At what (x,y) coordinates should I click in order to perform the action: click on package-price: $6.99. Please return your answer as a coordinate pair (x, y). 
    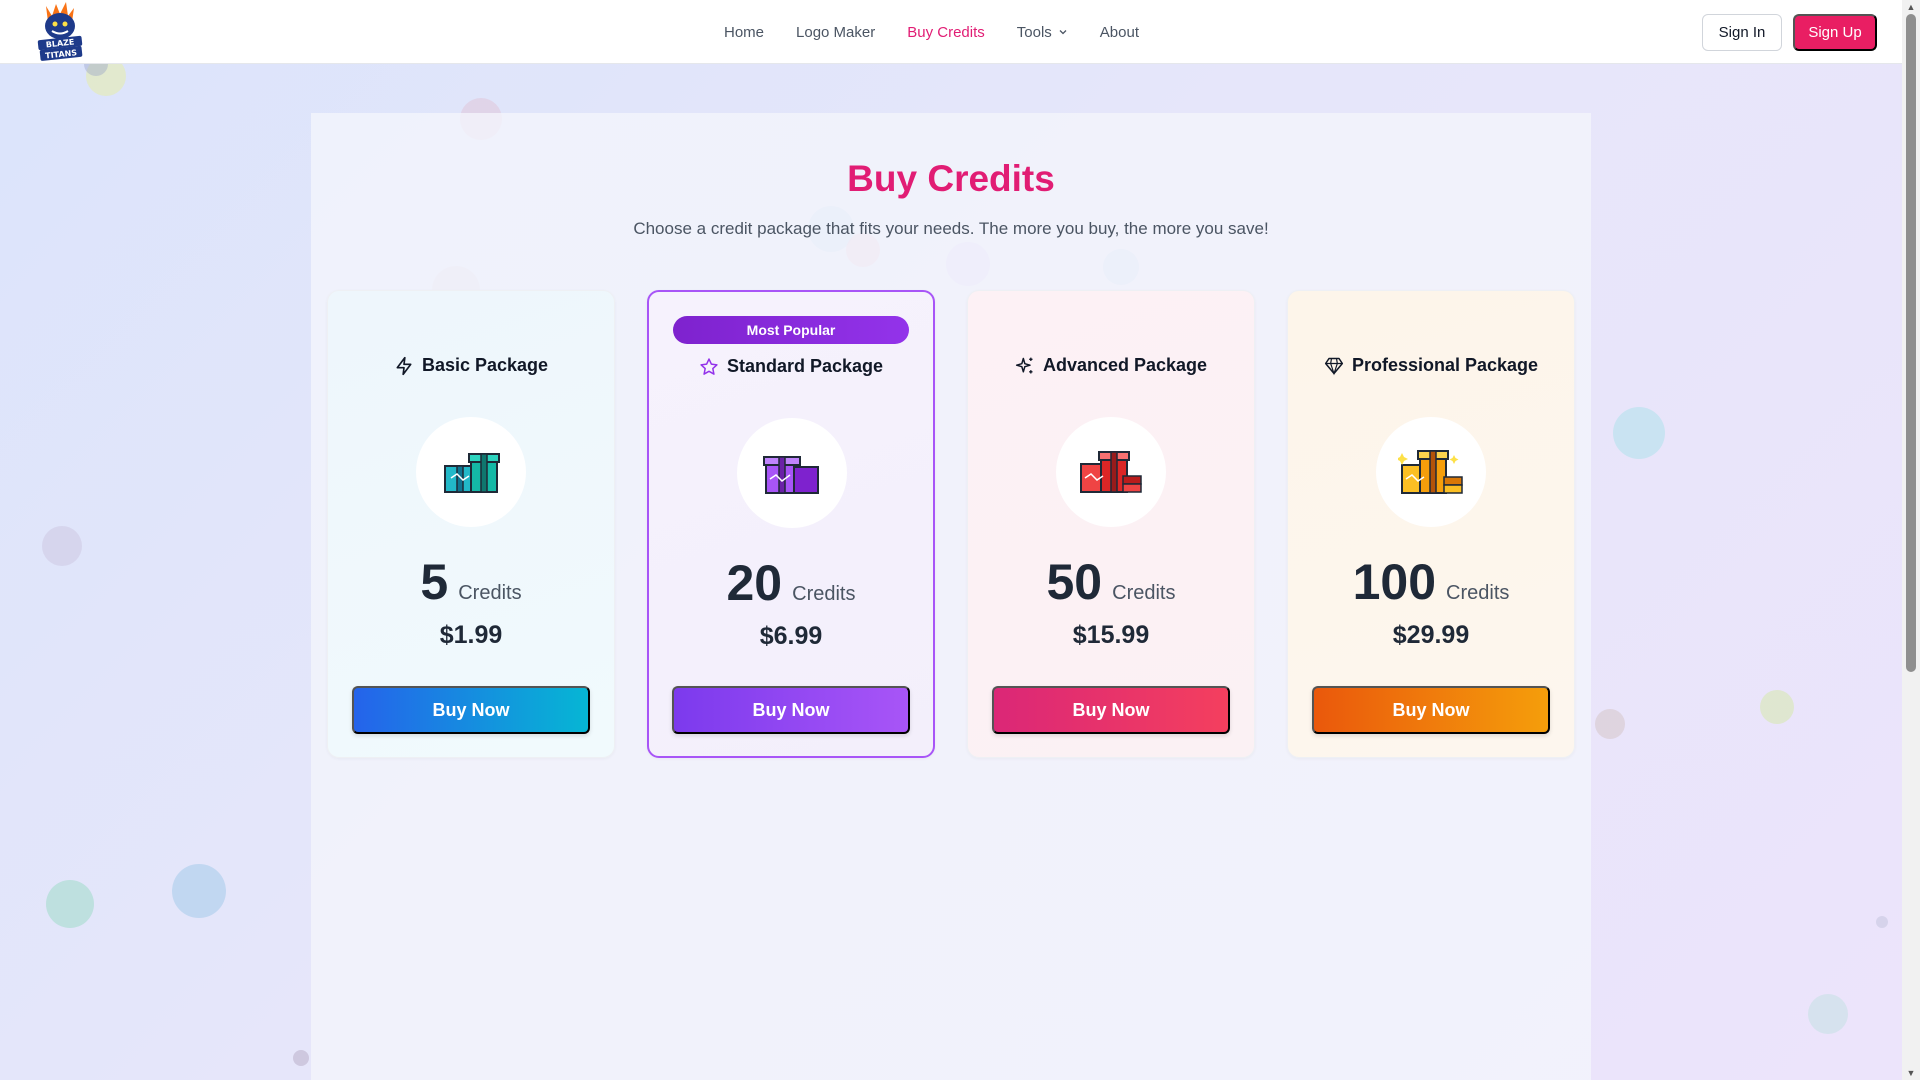
    Looking at the image, I should click on (791, 636).